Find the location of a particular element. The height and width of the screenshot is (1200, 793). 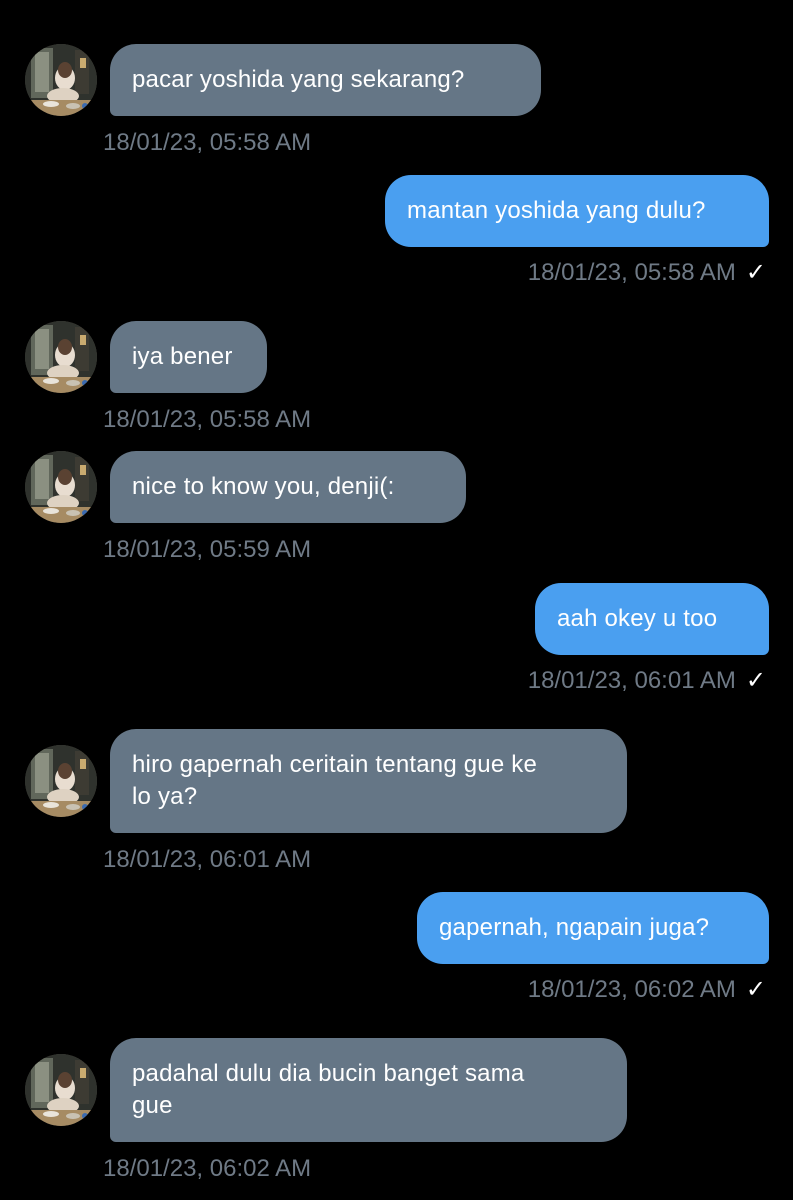

message-timestamp: 18/01/23, 06:01 AM ✓ is located at coordinates (647, 681).